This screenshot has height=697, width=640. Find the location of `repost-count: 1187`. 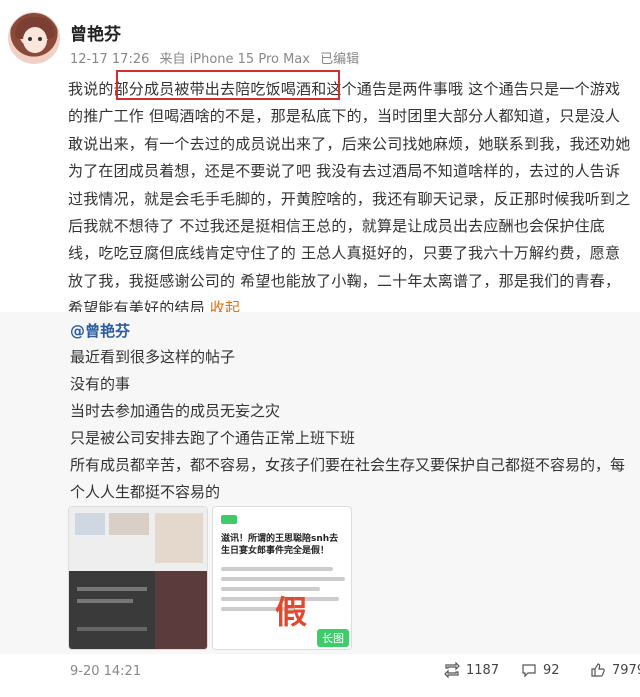

repost-count: 1187 is located at coordinates (483, 670).